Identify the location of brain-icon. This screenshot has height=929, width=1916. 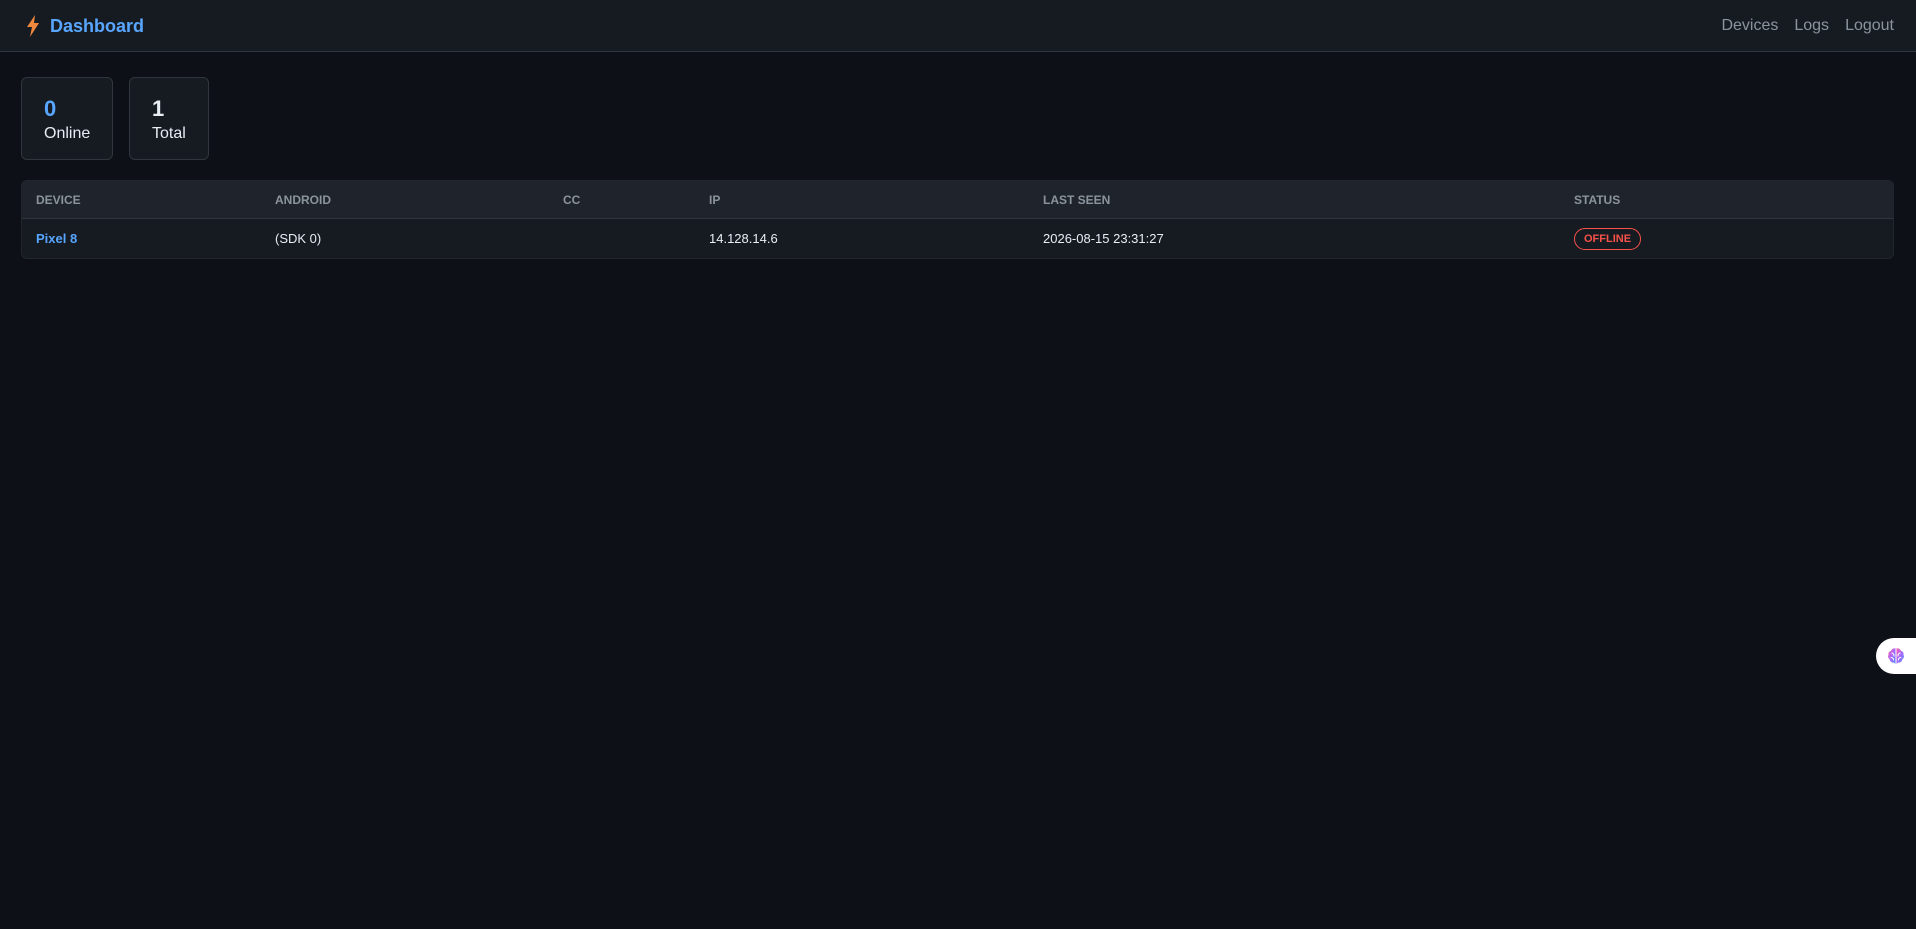
(1896, 656).